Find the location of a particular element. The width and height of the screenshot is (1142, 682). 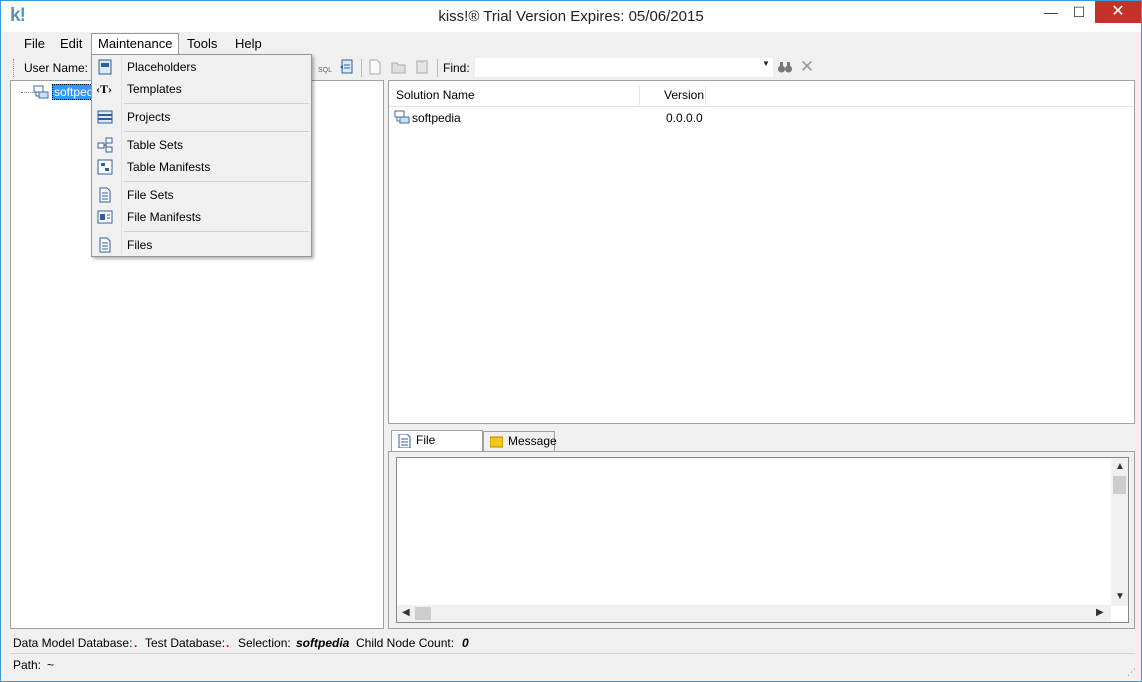

table-sets-icon is located at coordinates (105, 145).